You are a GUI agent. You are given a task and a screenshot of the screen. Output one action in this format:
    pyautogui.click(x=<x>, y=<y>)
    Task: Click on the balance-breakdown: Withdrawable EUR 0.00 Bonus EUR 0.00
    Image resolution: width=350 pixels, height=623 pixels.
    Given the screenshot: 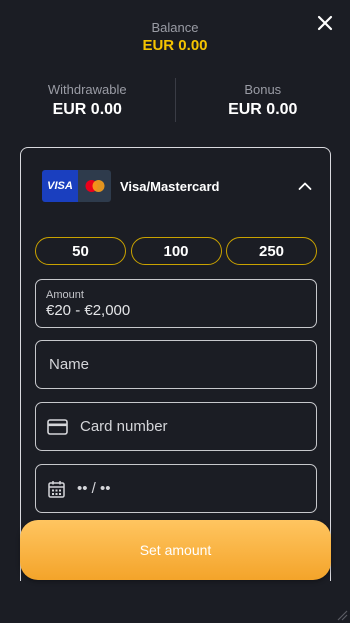 What is the action you would take?
    pyautogui.click(x=175, y=101)
    